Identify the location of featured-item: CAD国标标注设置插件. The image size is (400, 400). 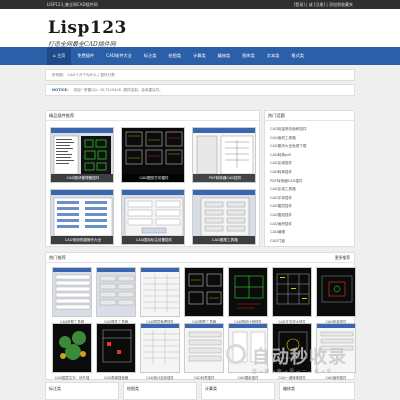
(153, 217).